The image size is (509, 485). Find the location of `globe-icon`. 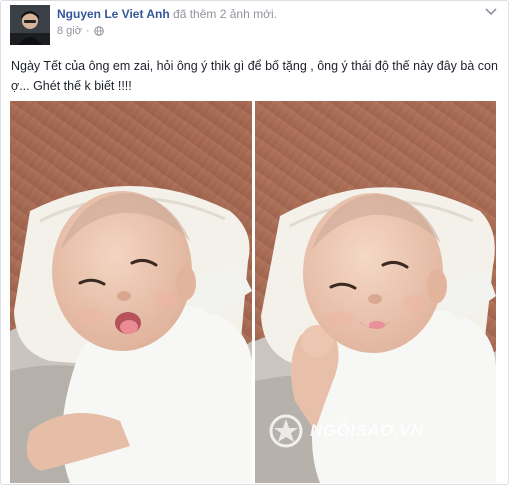

globe-icon is located at coordinates (98, 31).